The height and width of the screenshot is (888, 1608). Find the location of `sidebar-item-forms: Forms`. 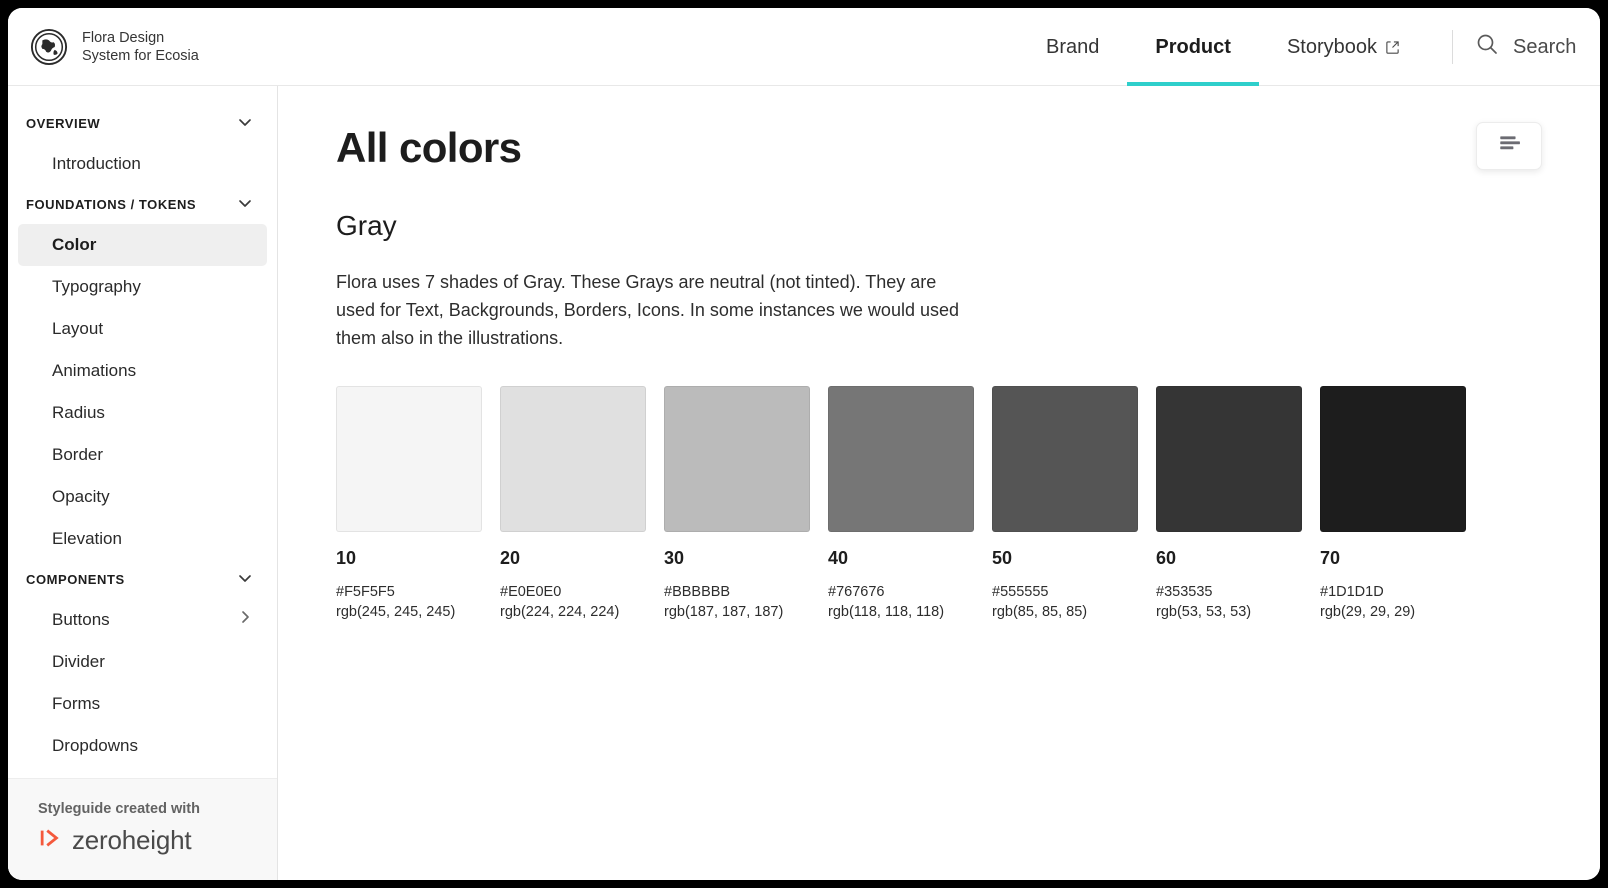

sidebar-item-forms: Forms is located at coordinates (142, 704).